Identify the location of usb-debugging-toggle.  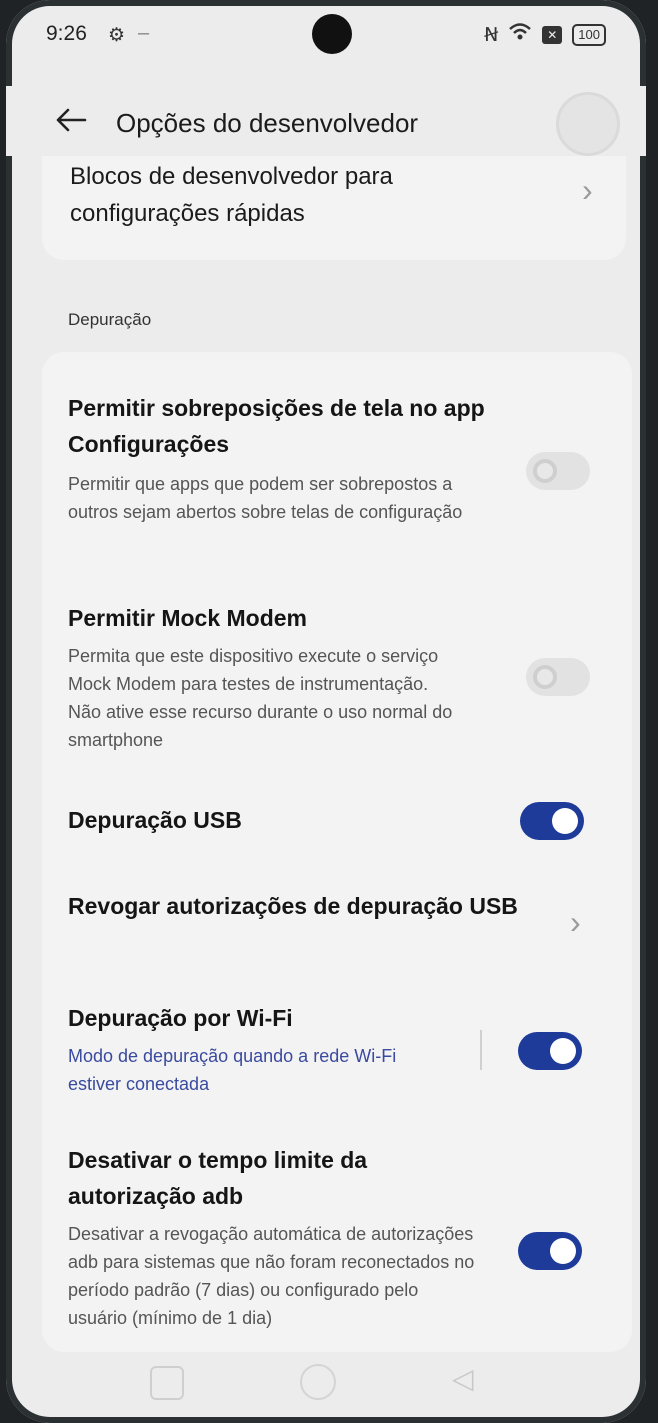
(552, 821).